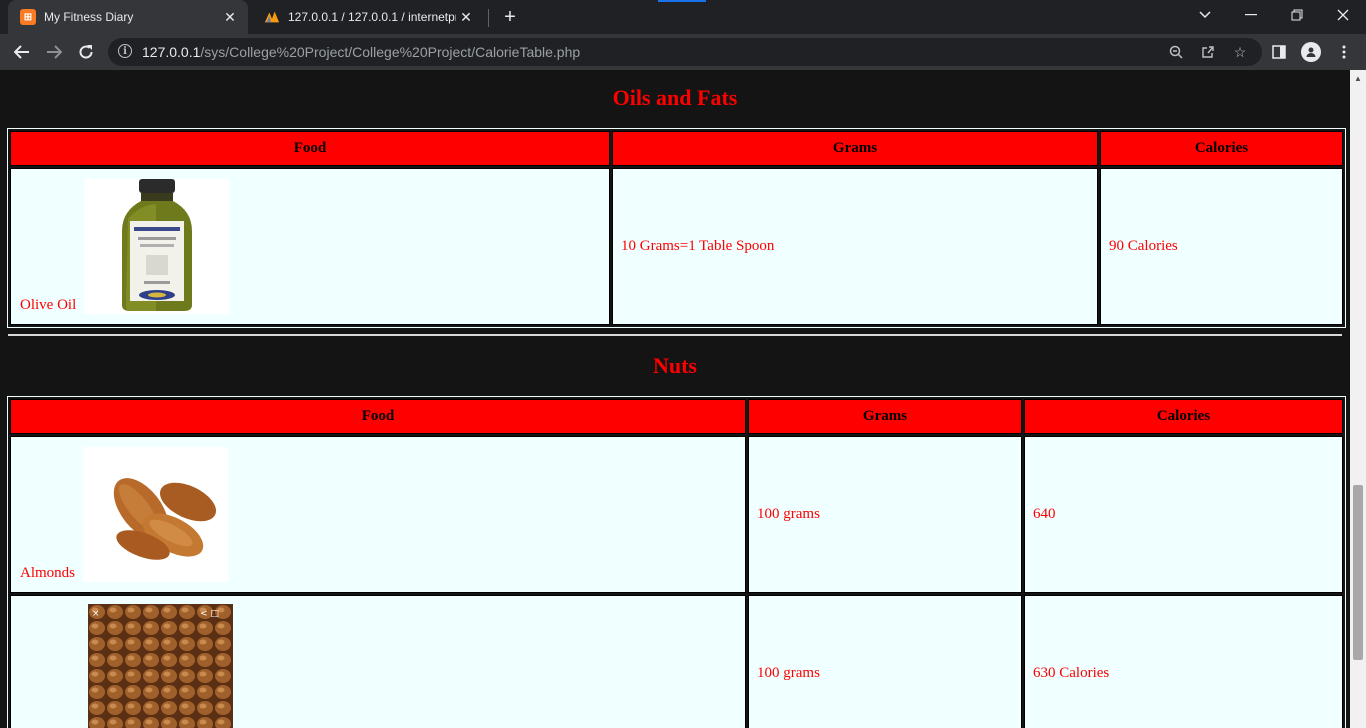 The height and width of the screenshot is (728, 1366). I want to click on zoom-icon, so click(1176, 52).